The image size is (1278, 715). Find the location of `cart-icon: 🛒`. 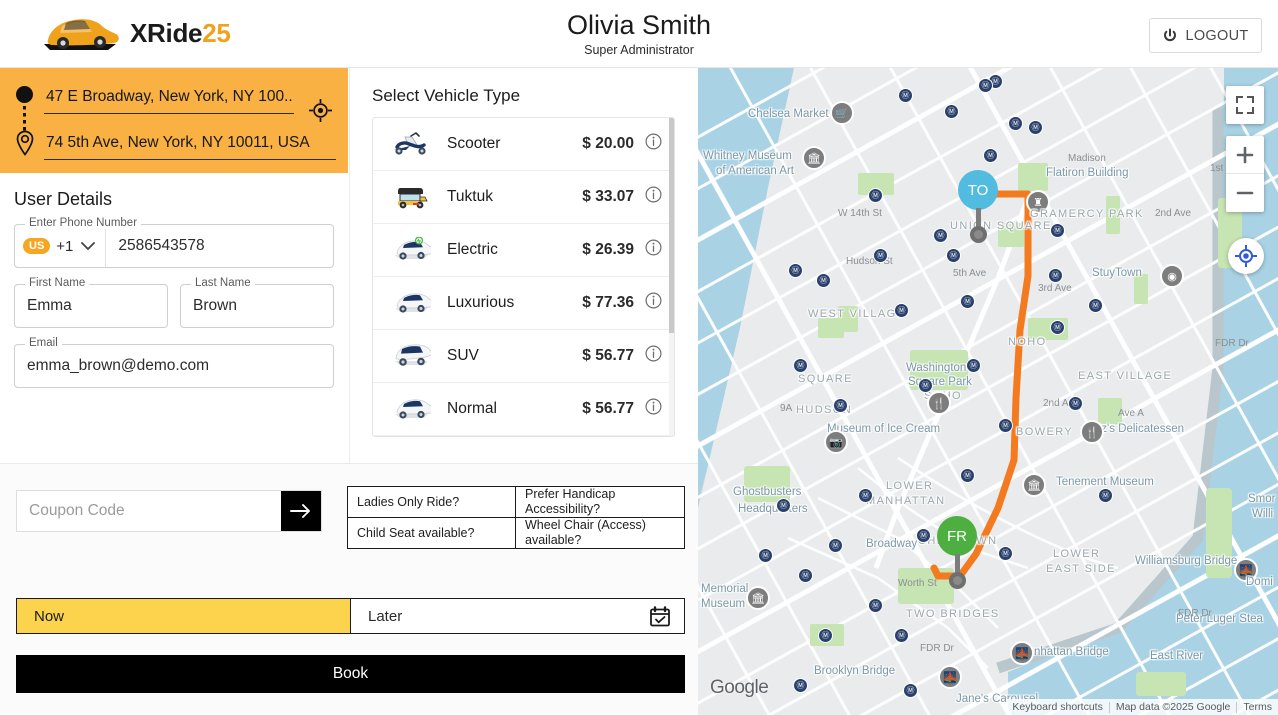

cart-icon: 🛒 is located at coordinates (842, 113).